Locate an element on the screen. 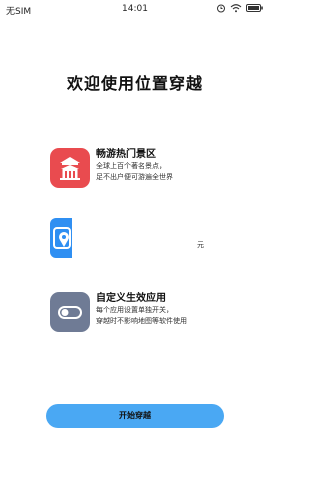 The image size is (320, 480). page-title: 欢迎使用位置穿越 is located at coordinates (134, 83).